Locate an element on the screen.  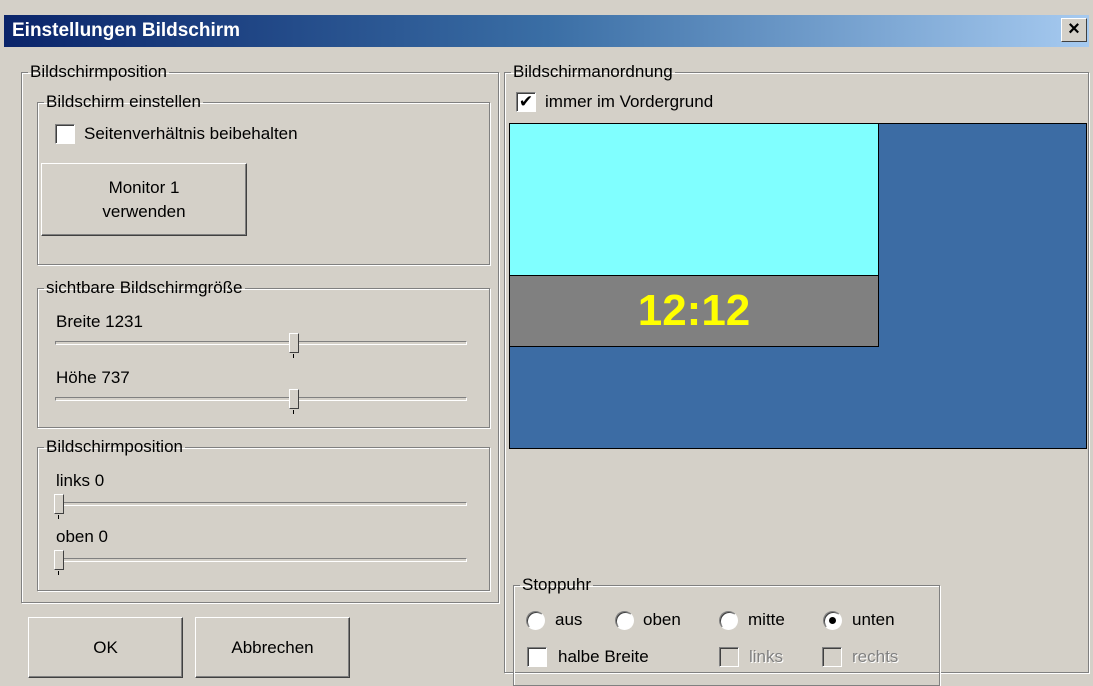
height-label: Höhe 737 is located at coordinates (93, 377).